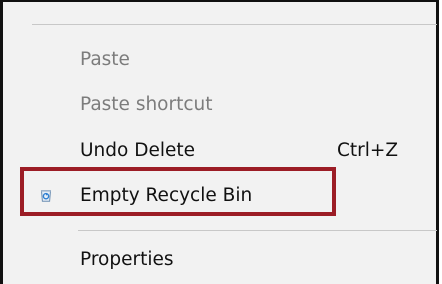 The height and width of the screenshot is (284, 442). I want to click on menu-item-shortcut: Ctrl+Z, so click(368, 150).